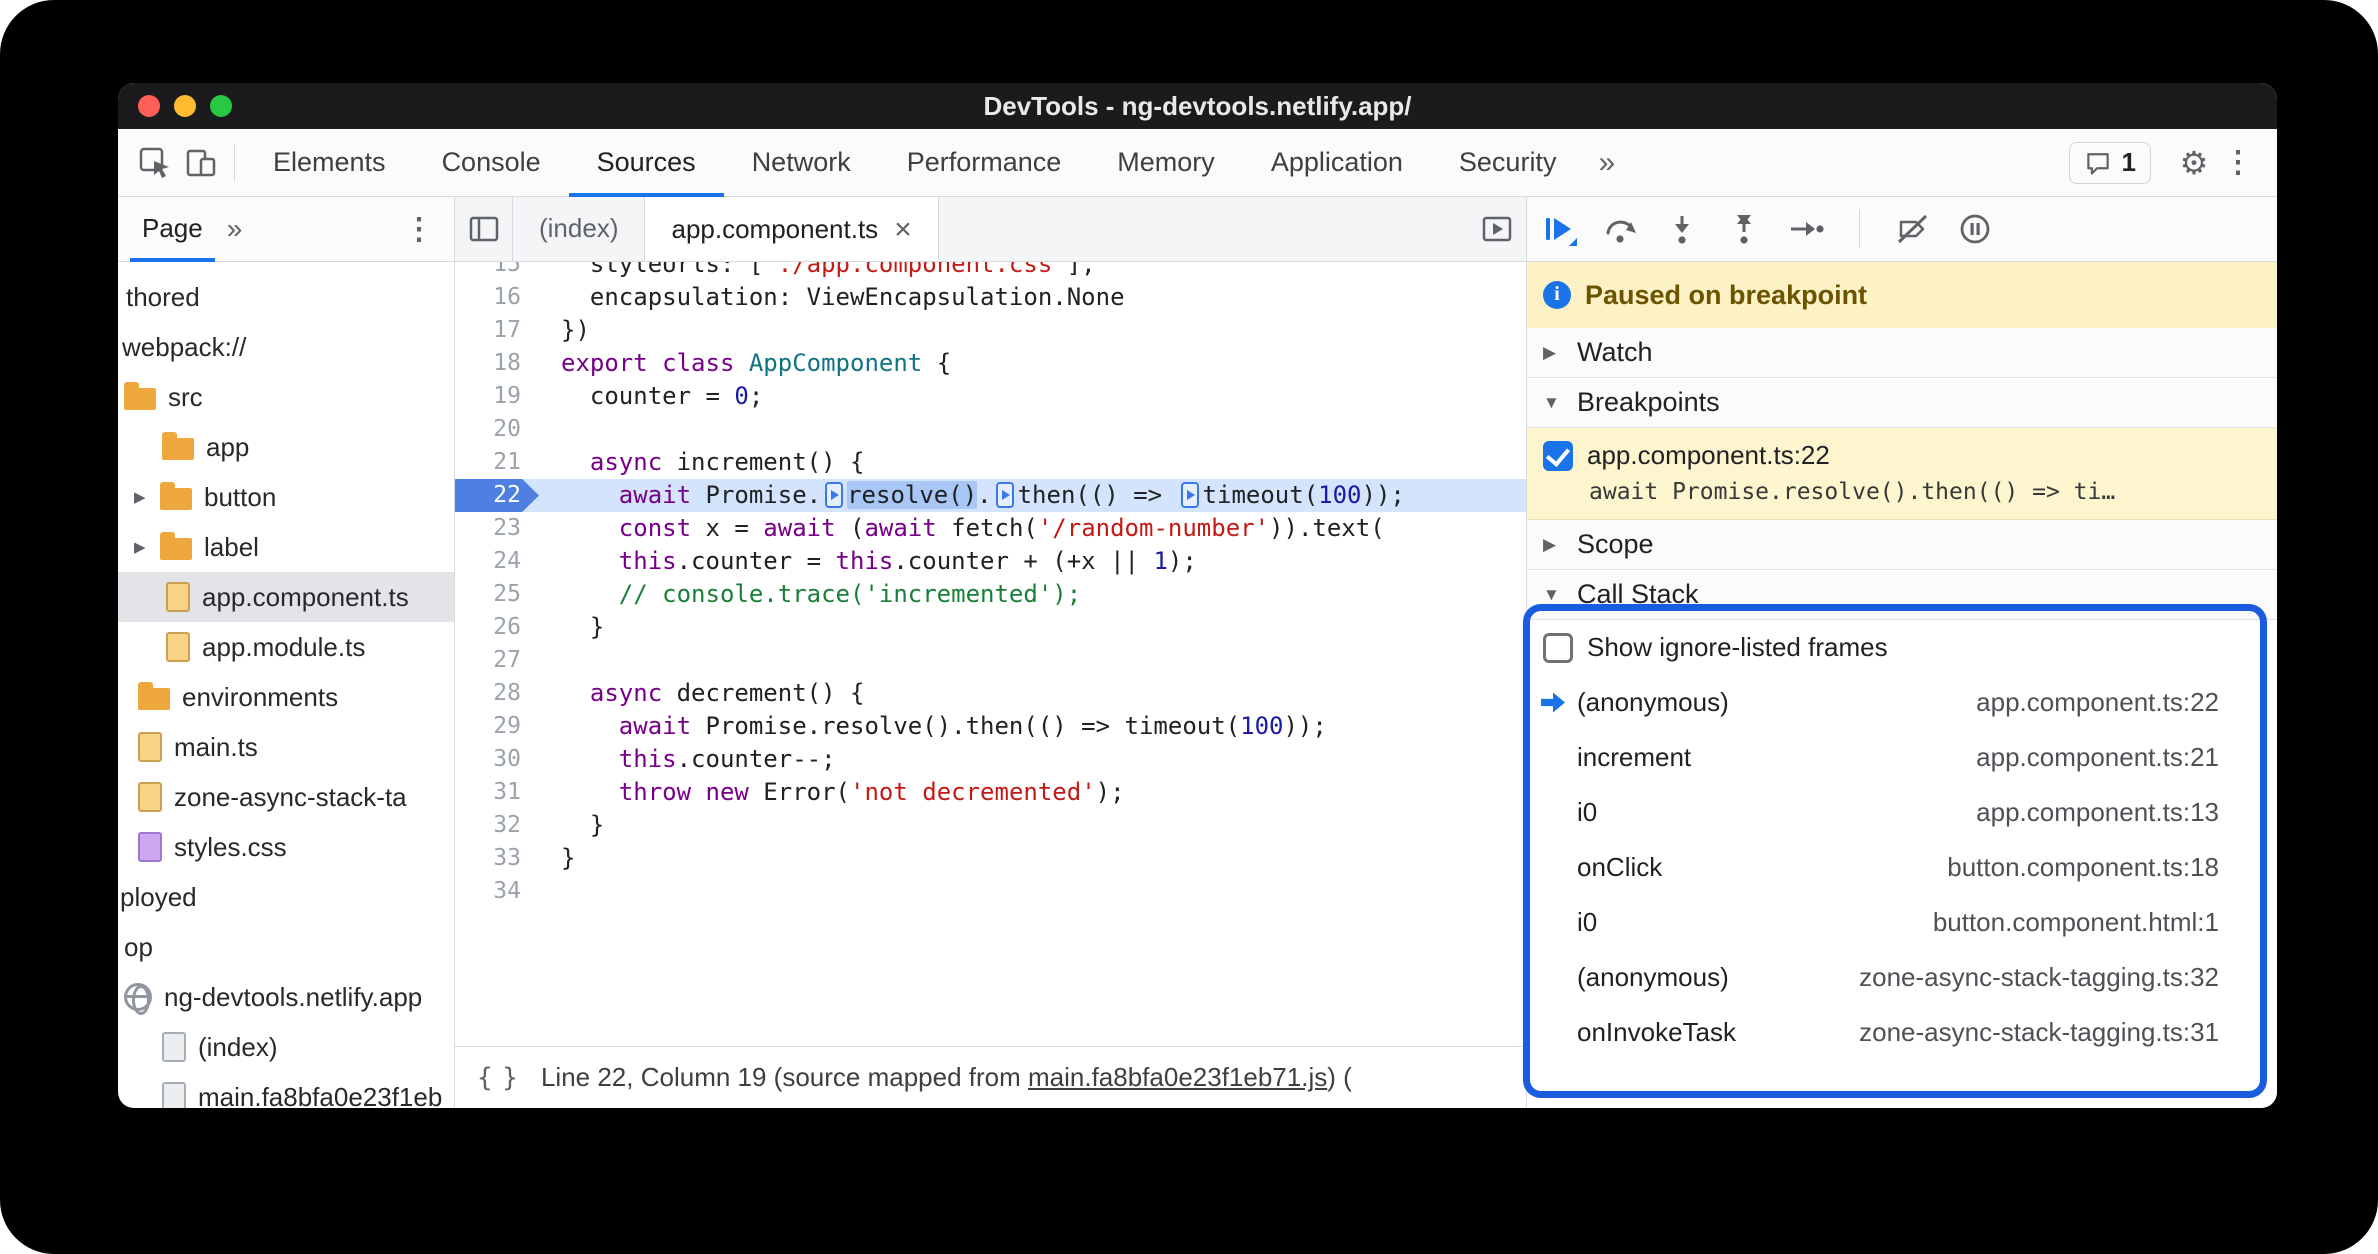  Describe the element at coordinates (497, 271) in the screenshot. I see `line-number: 15` at that location.